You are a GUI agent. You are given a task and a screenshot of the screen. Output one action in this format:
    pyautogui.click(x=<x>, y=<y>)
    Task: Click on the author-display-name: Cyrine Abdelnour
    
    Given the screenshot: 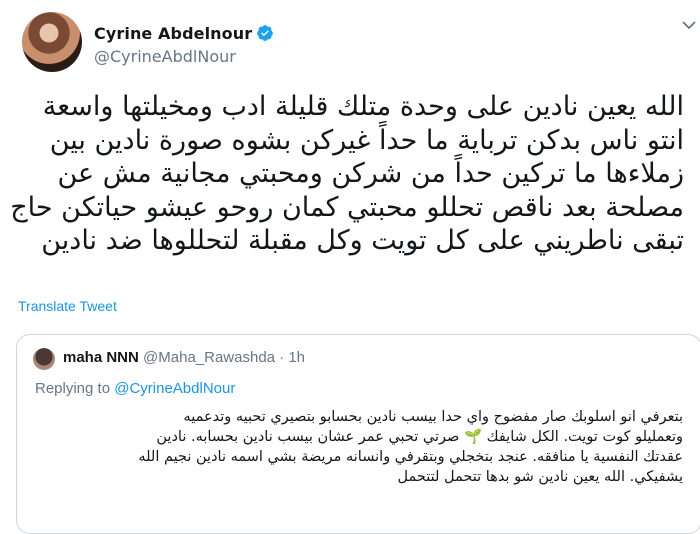 What is the action you would take?
    pyautogui.click(x=173, y=33)
    